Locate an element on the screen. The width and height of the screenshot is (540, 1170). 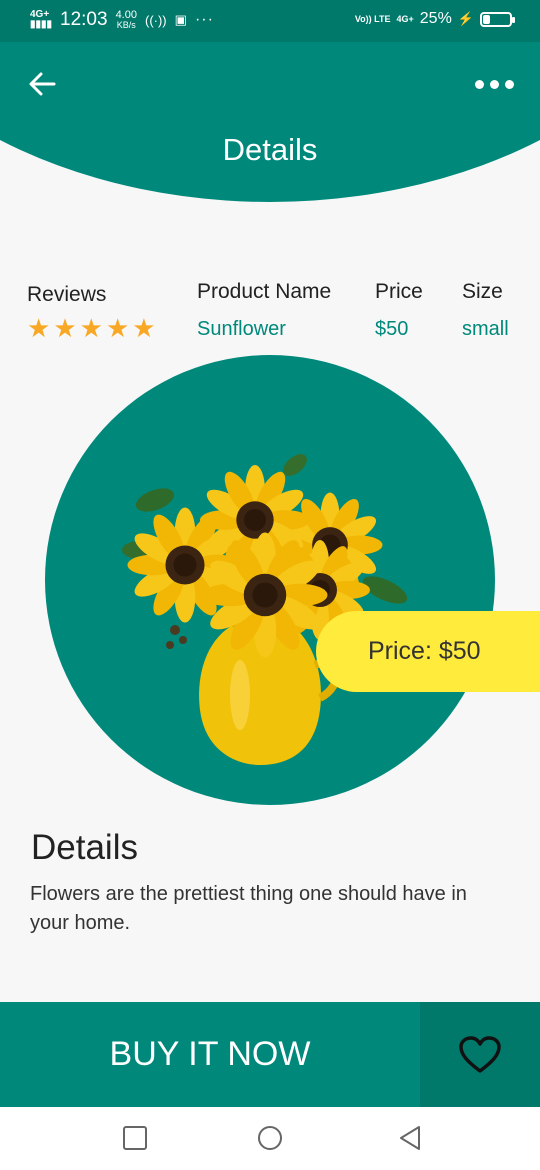
reviews-section: Reviews ★ ★ ★ ★ ★ is located at coordinates (91, 312).